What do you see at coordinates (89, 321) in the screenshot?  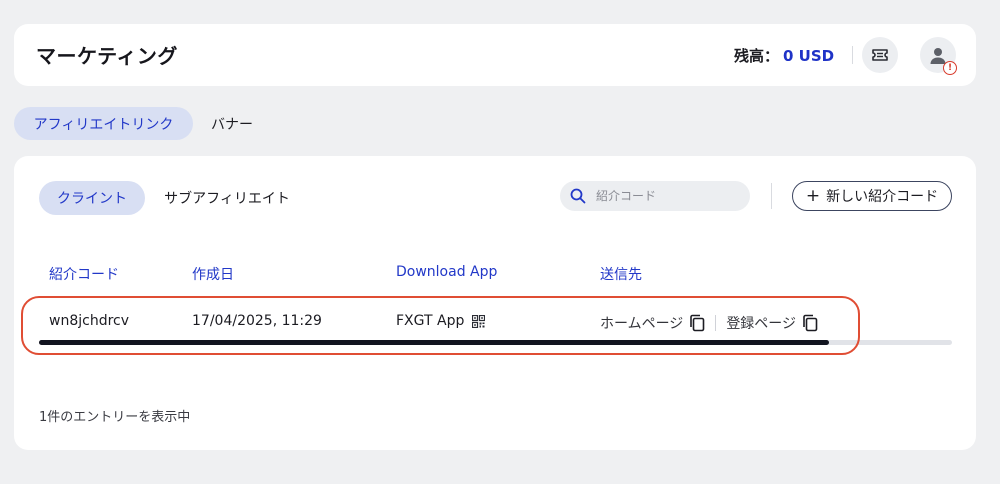 I see `cell-referral-code: wn8jchdrcv` at bounding box center [89, 321].